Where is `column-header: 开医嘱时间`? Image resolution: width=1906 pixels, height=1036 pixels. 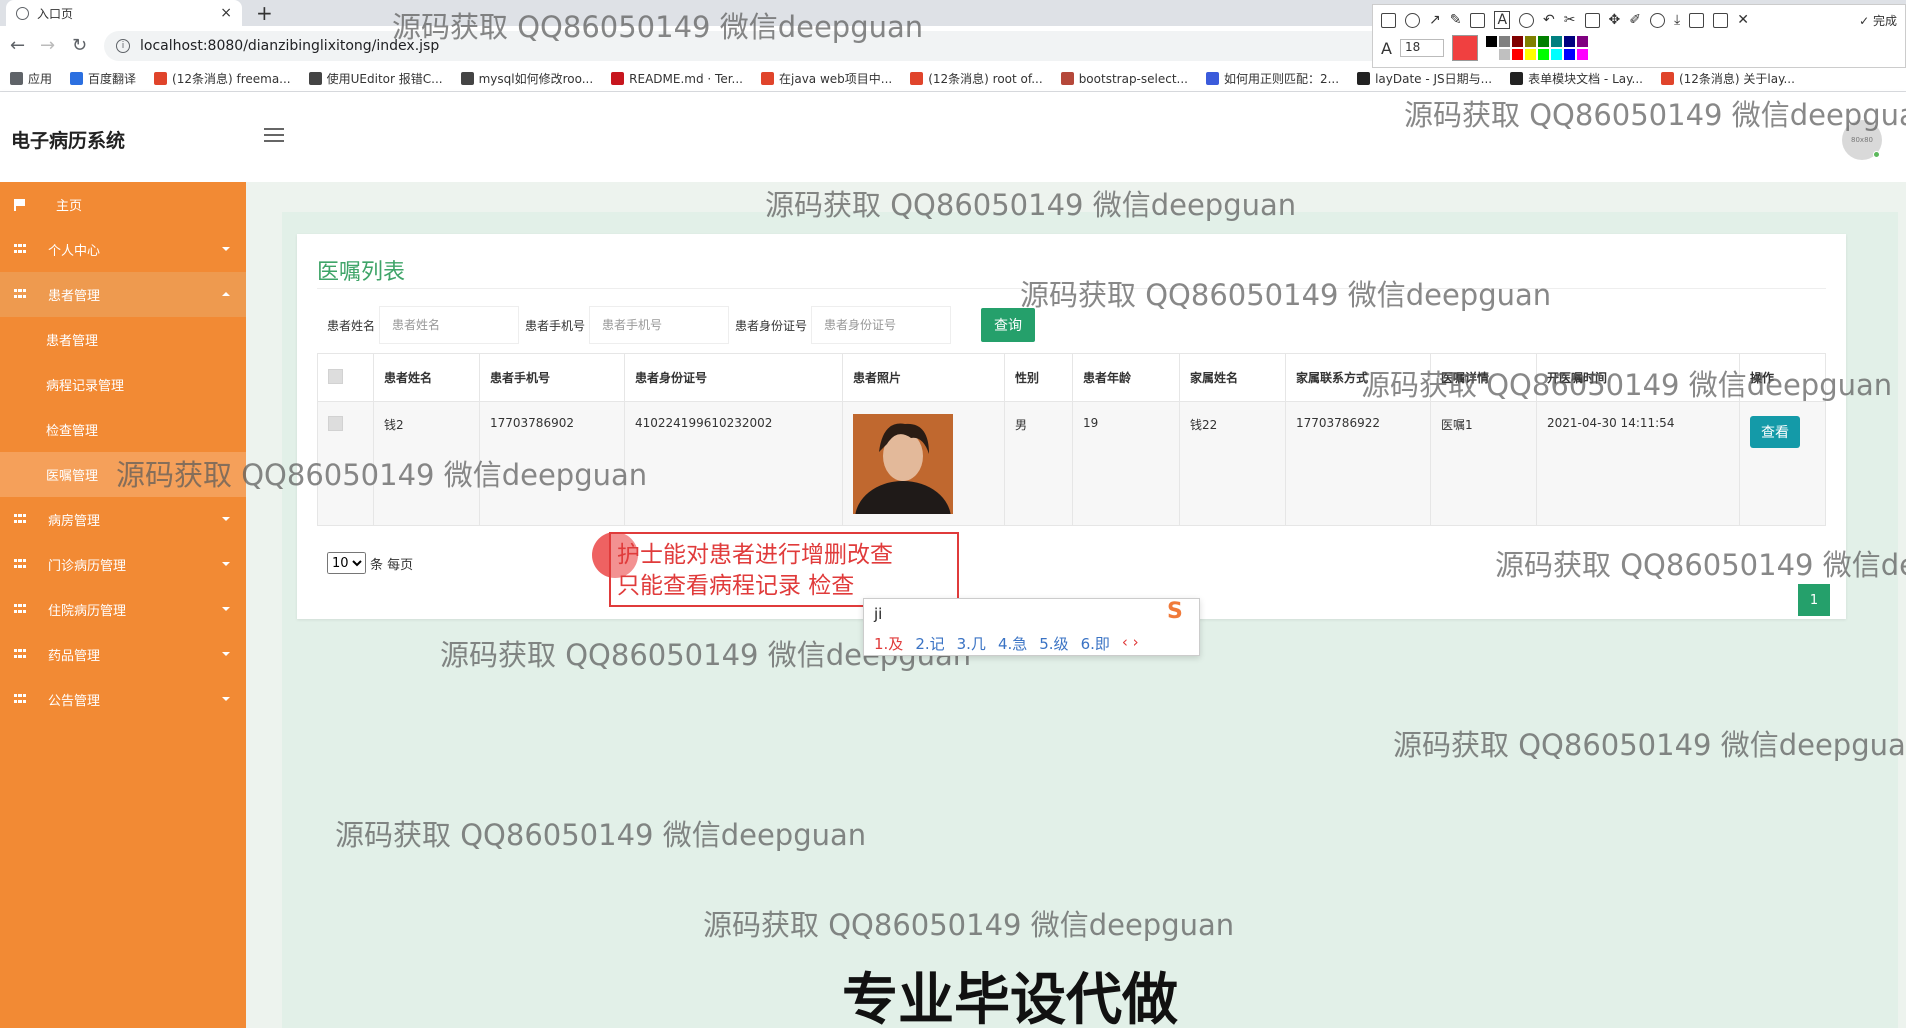 column-header: 开医嘱时间 is located at coordinates (1638, 377).